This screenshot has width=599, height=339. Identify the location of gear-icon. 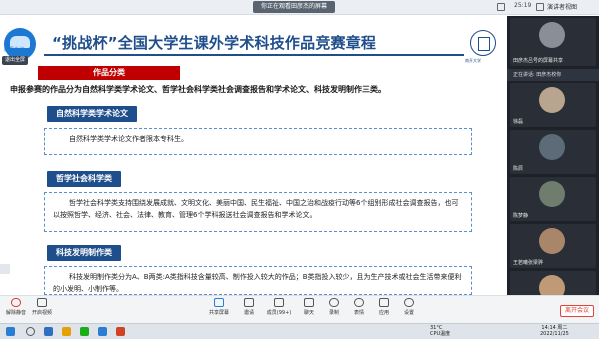
(409, 302).